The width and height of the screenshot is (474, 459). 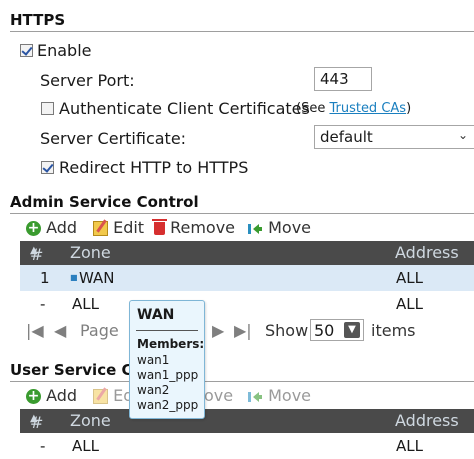 I want to click on admin-remove-label: Remove, so click(x=203, y=227).